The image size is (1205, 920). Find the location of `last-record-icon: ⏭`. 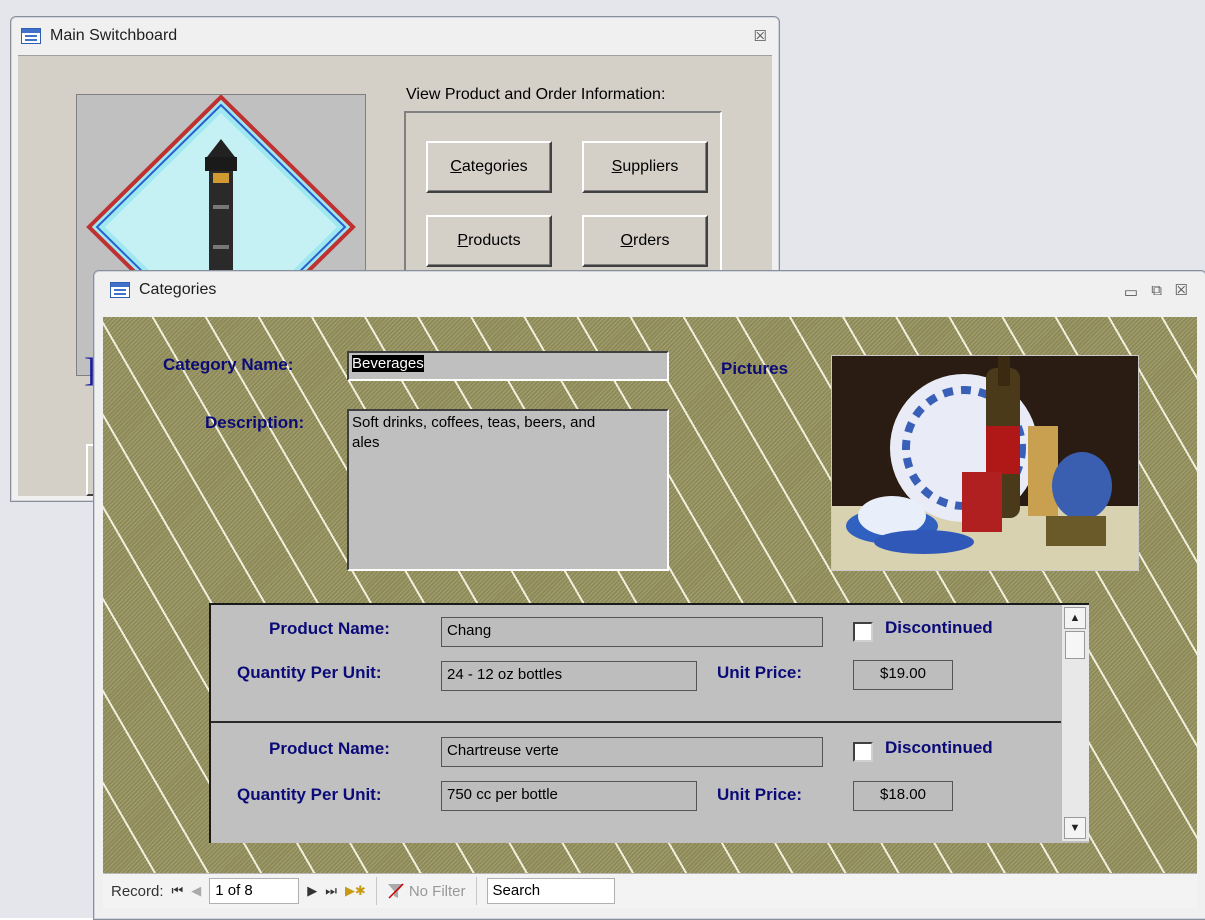

last-record-icon: ⏭ is located at coordinates (331, 891).